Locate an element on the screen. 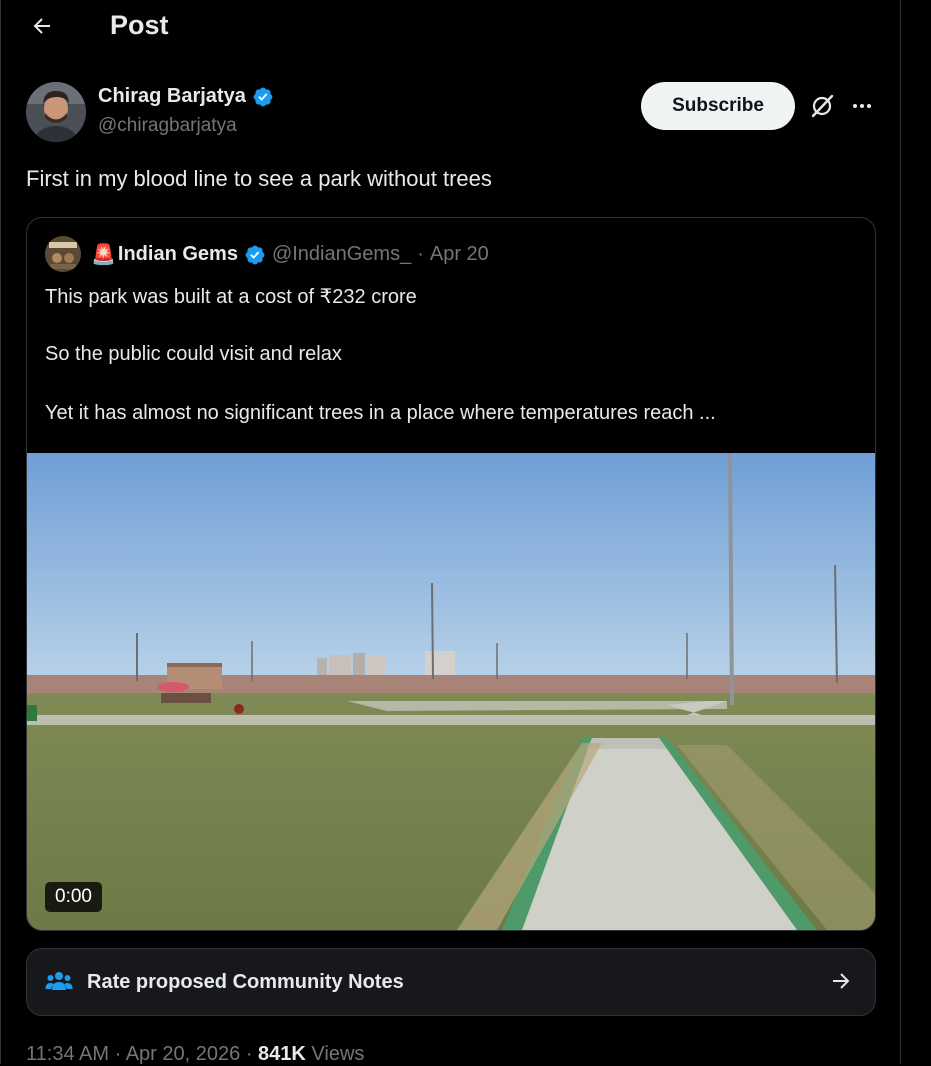  grok-icon is located at coordinates (822, 106).